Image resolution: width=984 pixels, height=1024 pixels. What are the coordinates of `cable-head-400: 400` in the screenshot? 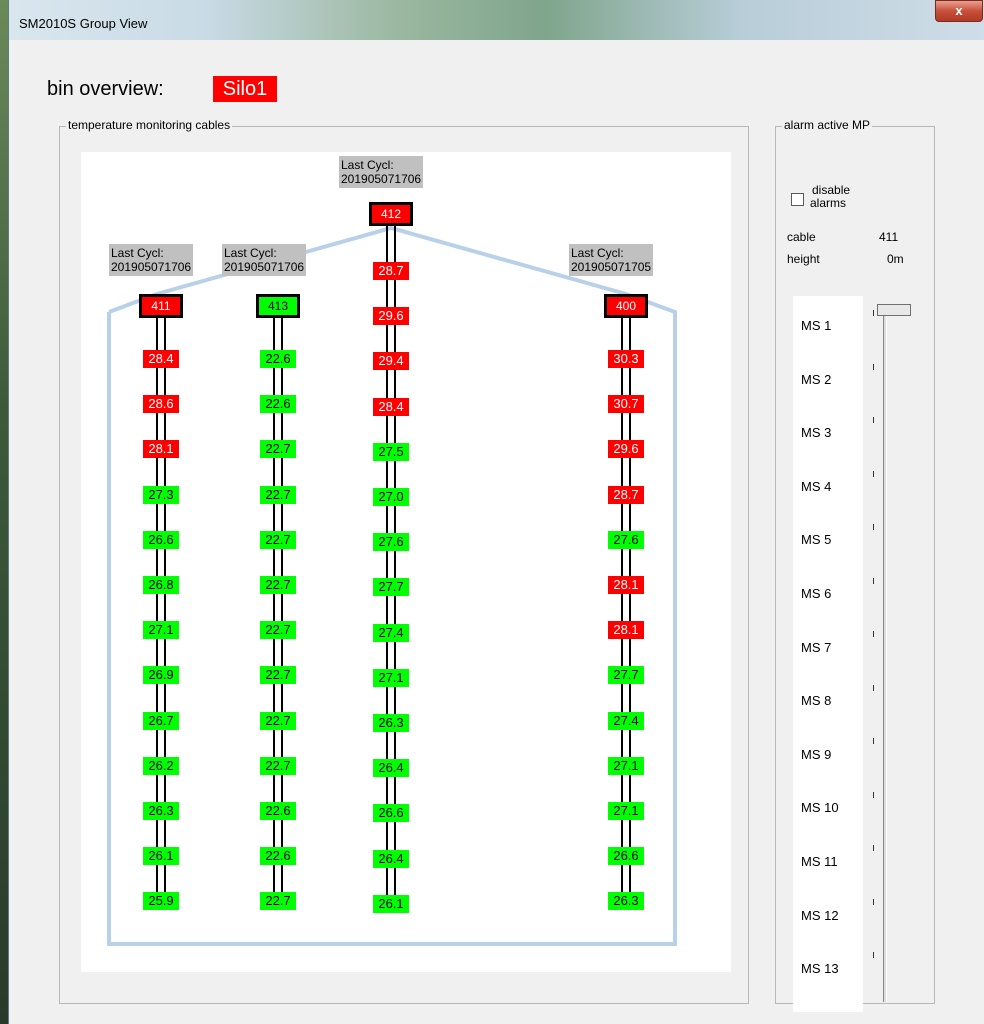 It's located at (626, 306).